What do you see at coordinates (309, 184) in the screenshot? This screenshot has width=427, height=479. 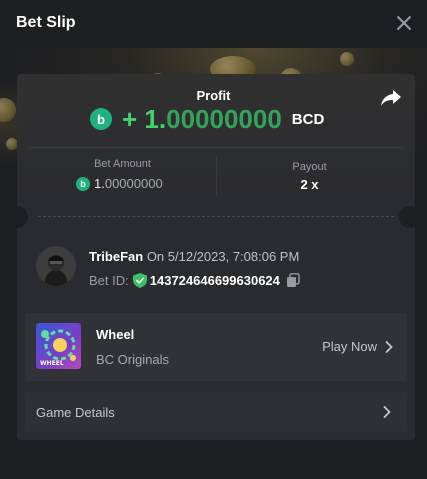 I see `payout-value: 2 x` at bounding box center [309, 184].